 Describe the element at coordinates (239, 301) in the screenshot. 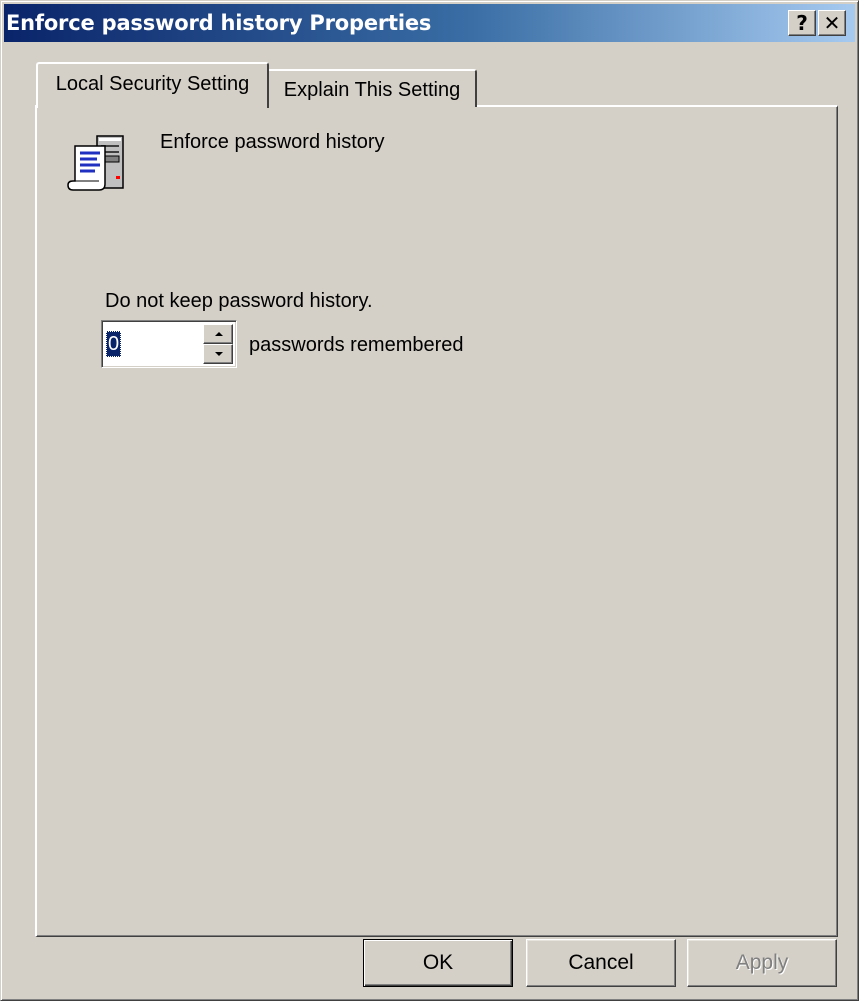

I see `setting-description: Do not keep password history.` at that location.